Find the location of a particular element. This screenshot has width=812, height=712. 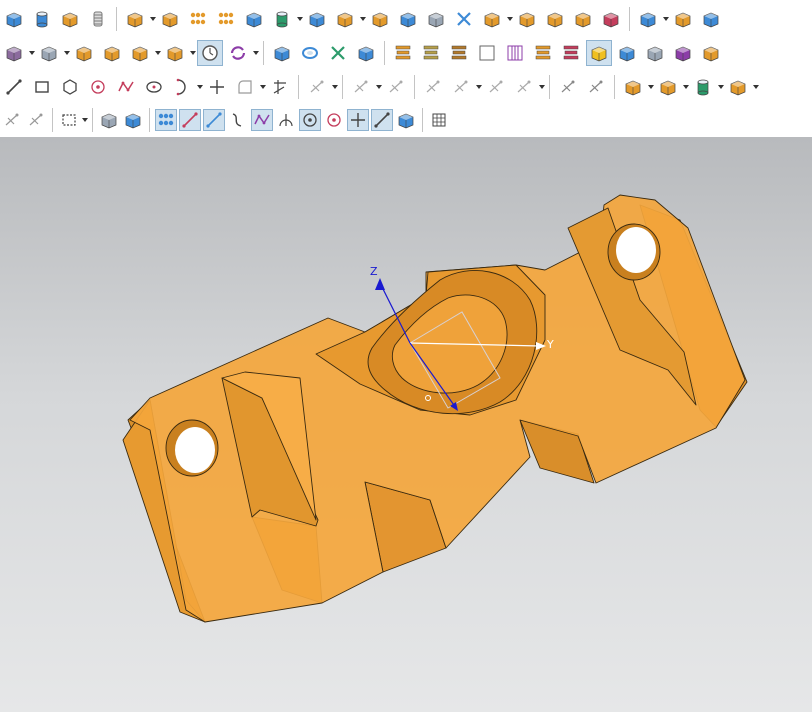

extrude-feature-button is located at coordinates (633, 87).